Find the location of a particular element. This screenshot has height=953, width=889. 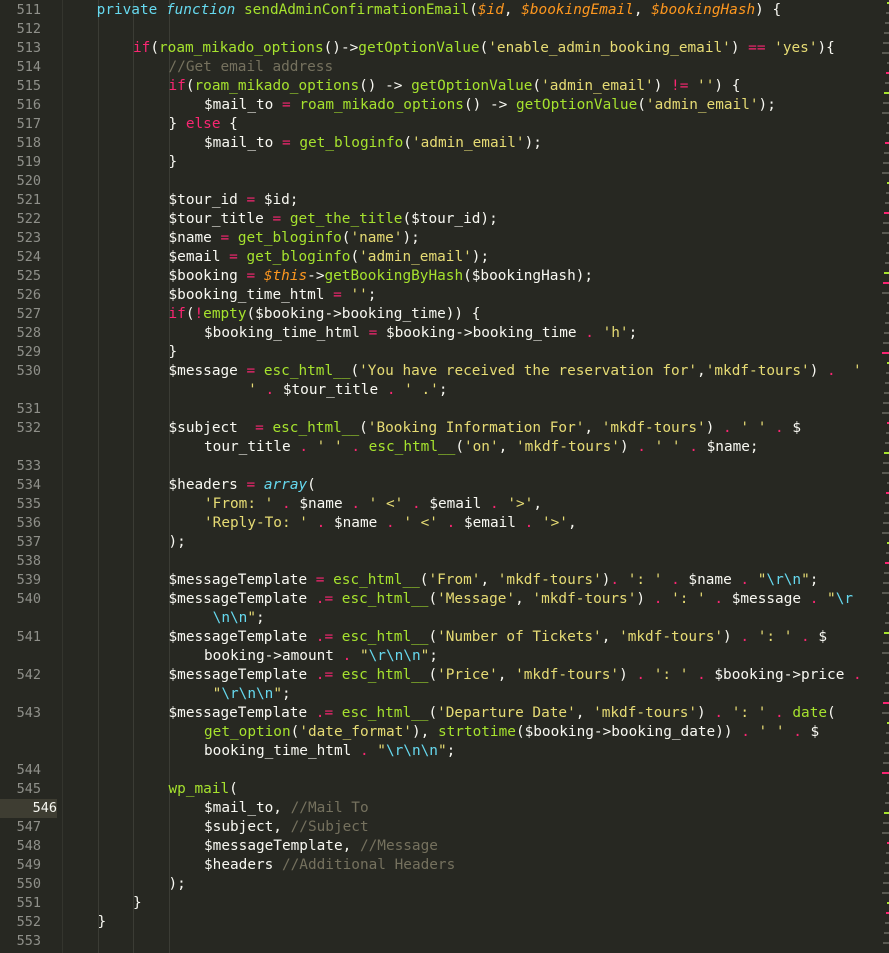

code-line: if(!empty($booking->booking_time)) { is located at coordinates (325, 314).